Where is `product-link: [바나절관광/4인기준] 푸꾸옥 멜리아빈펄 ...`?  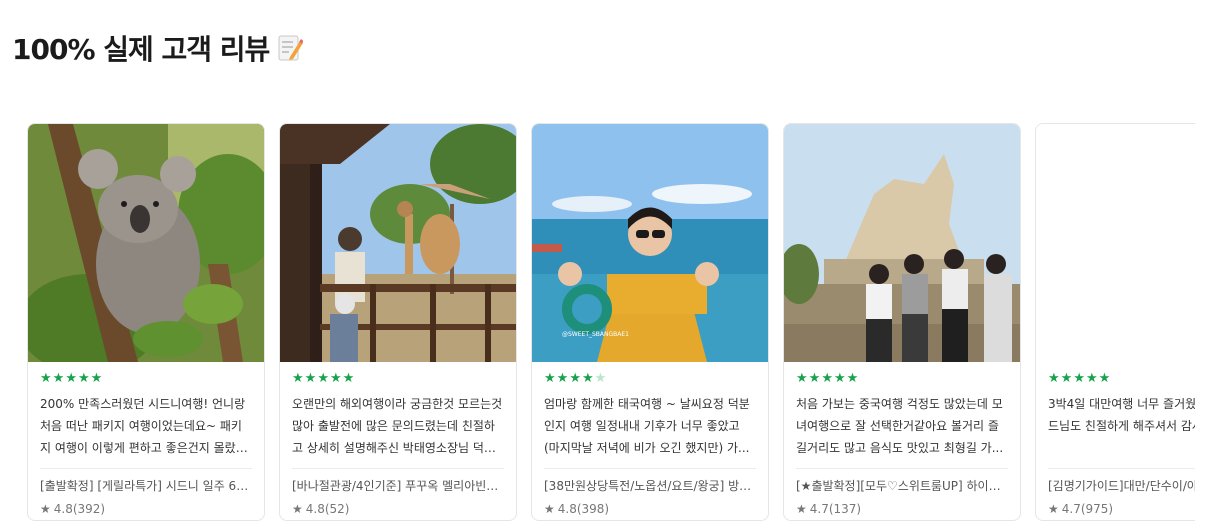 product-link: [바나절관광/4인기준] 푸꾸옥 멜리아빈펄 ... is located at coordinates (398, 485).